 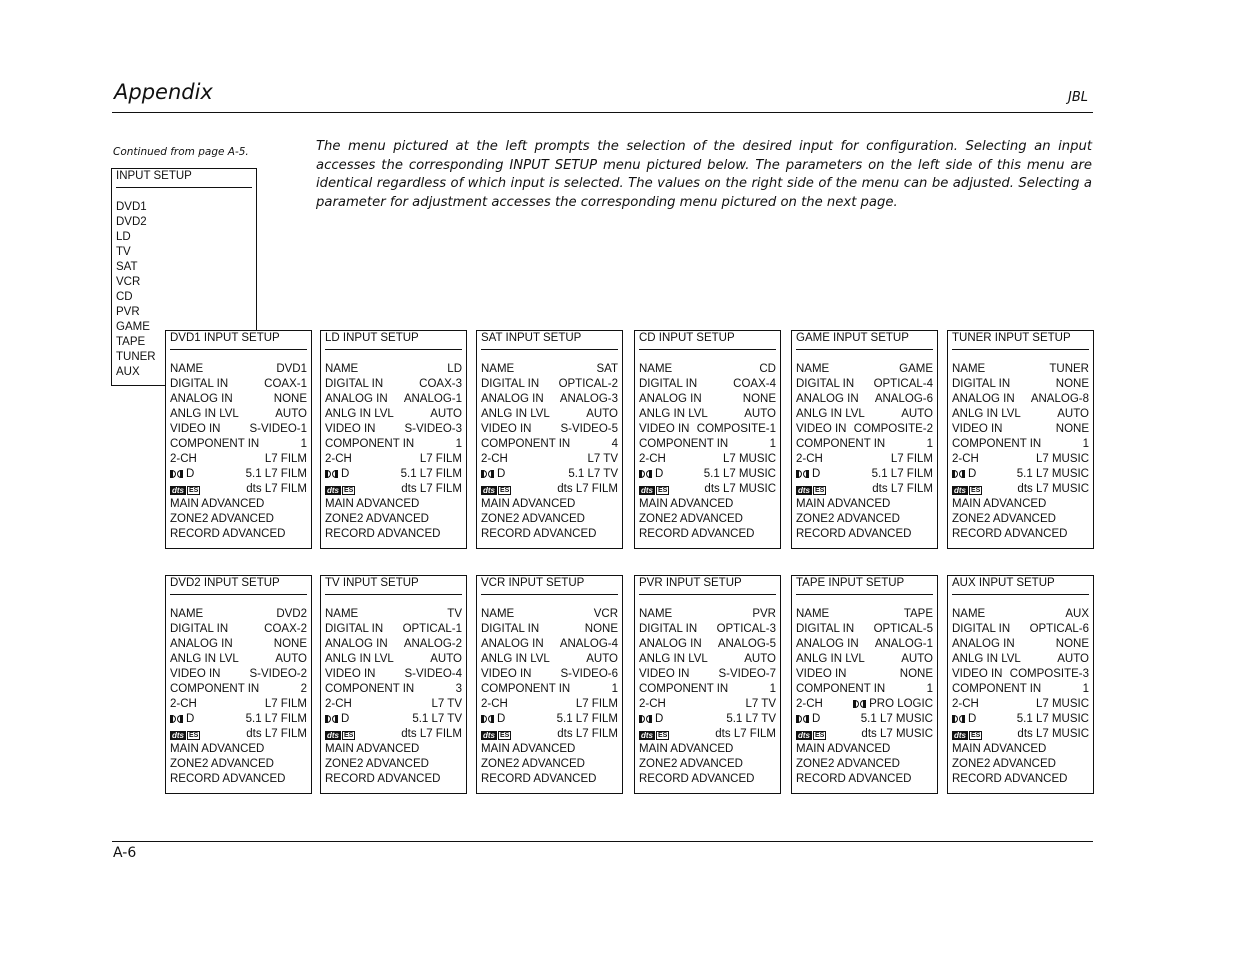 What do you see at coordinates (549, 384) in the screenshot?
I see `row-digital-in: DIGITAL IN OPTICAL-2` at bounding box center [549, 384].